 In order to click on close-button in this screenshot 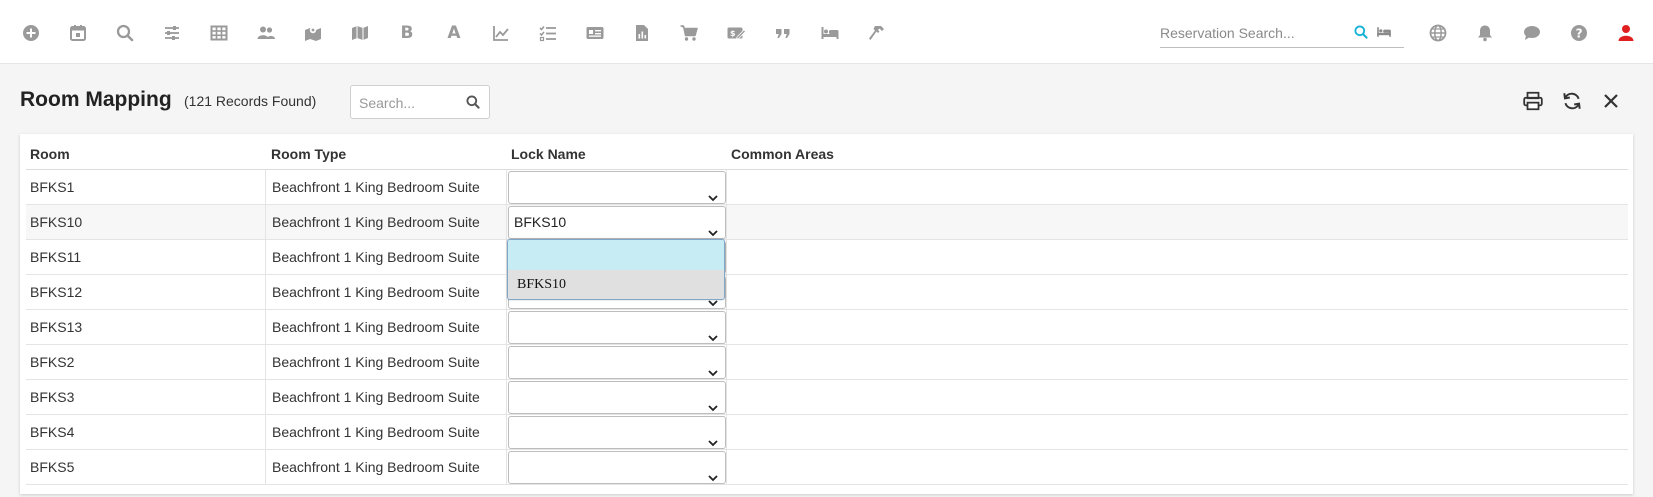, I will do `click(1611, 101)`.